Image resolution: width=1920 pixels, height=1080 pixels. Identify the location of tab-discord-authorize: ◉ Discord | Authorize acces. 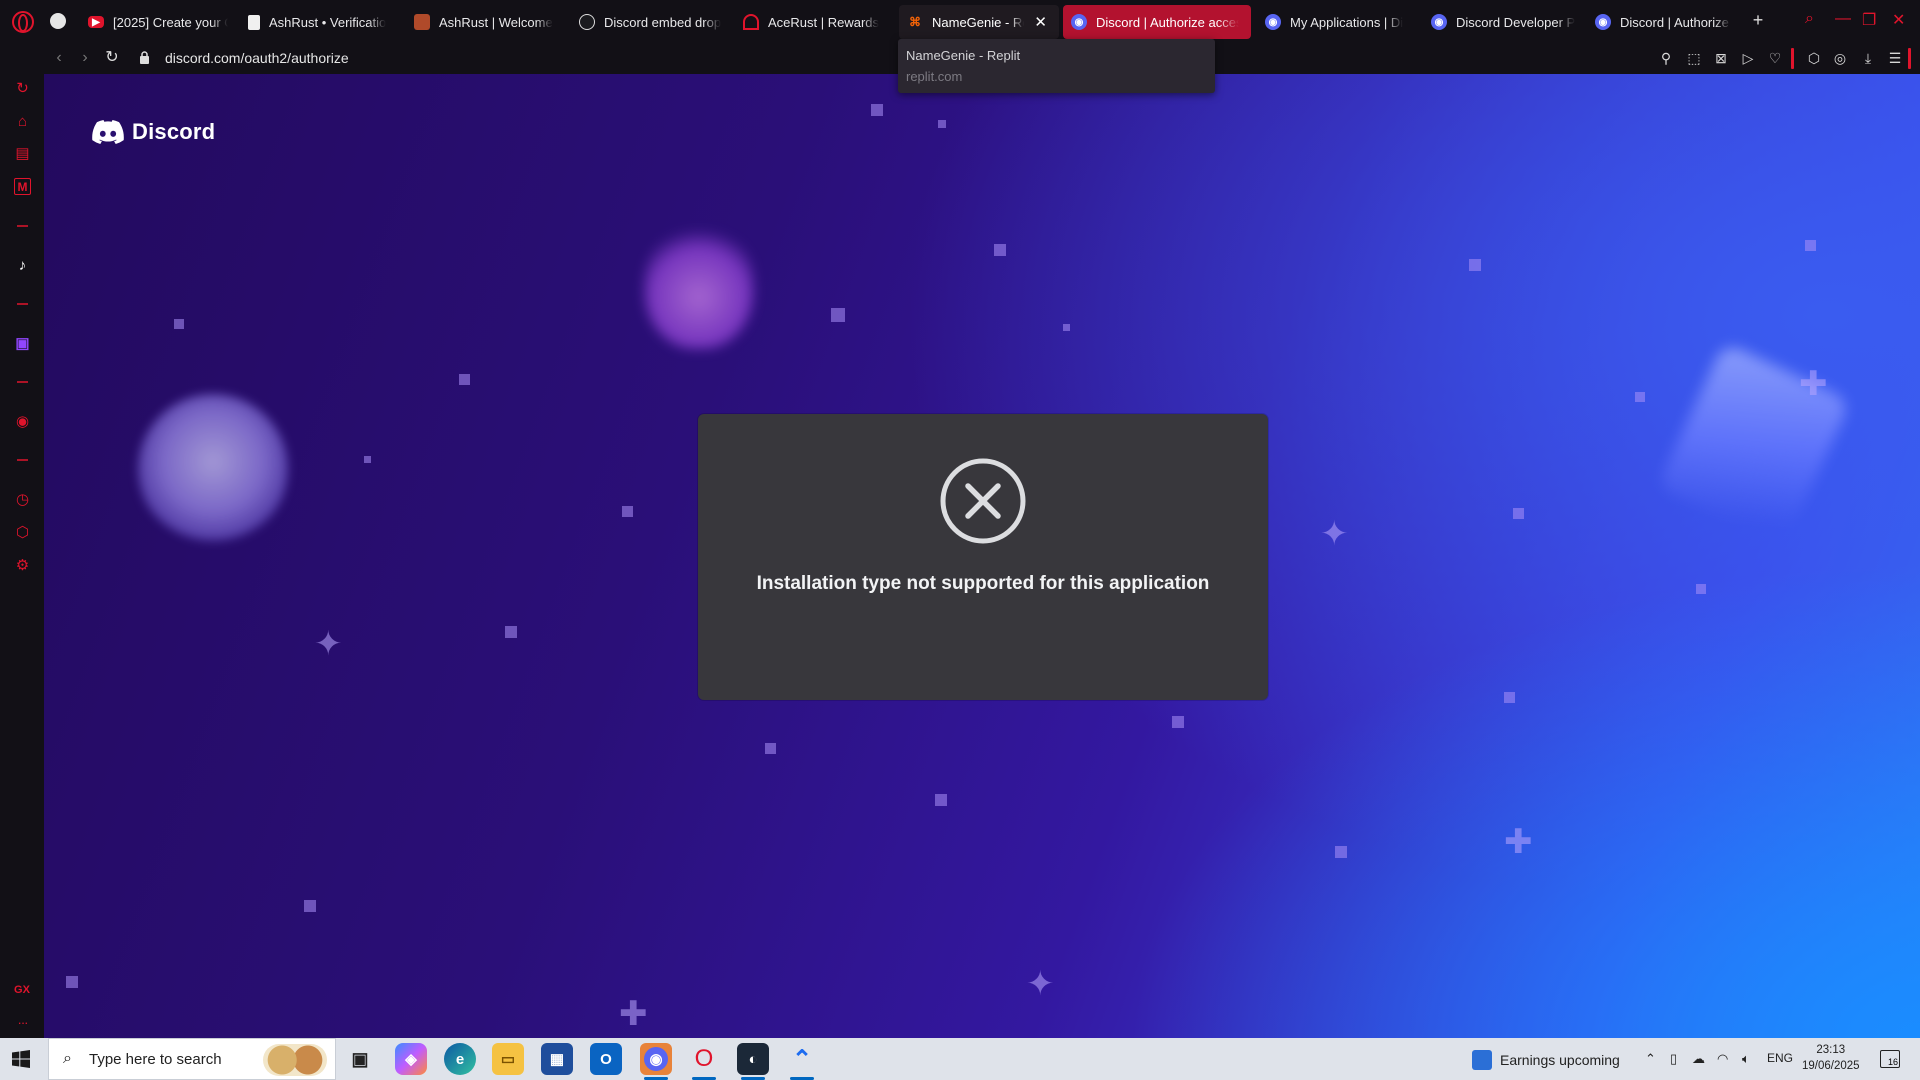
(1157, 22).